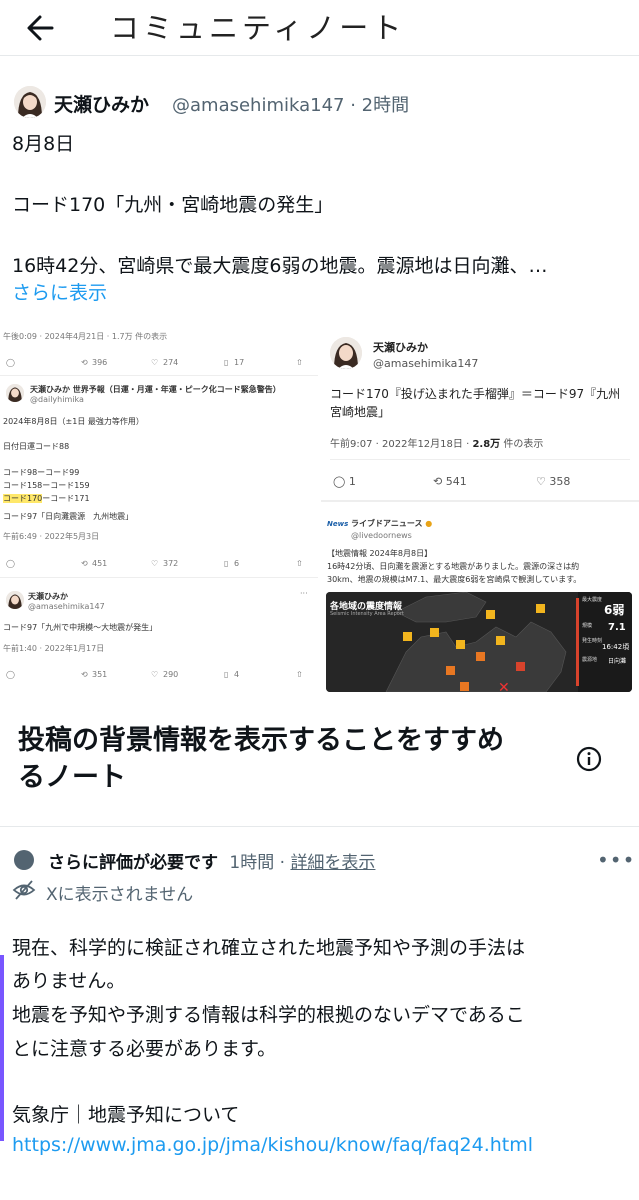  I want to click on more-options-icon: •••, so click(616, 860).